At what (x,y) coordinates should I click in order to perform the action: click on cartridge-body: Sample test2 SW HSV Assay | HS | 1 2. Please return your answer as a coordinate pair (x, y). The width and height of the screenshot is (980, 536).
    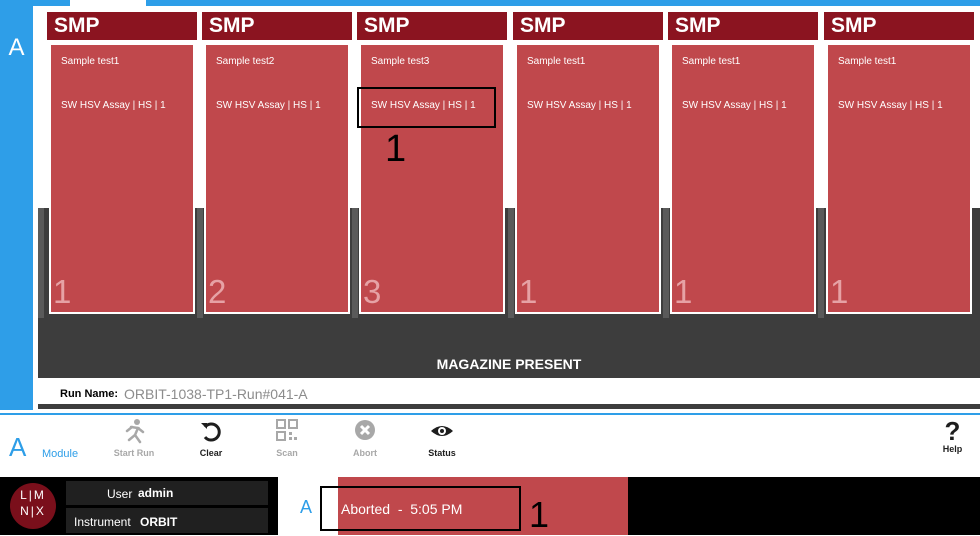
    Looking at the image, I should click on (277, 178).